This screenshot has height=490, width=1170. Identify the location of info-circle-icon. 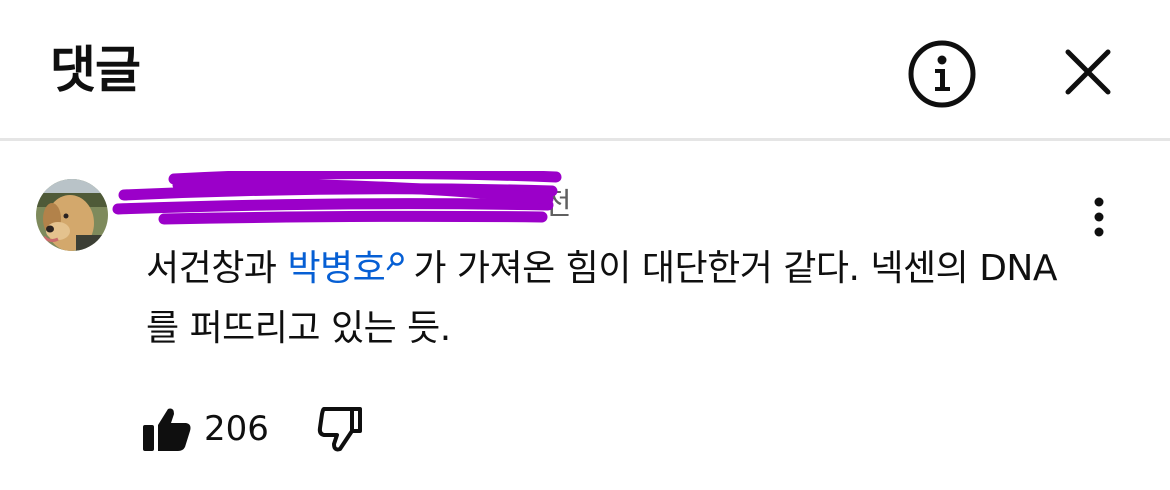
(942, 74).